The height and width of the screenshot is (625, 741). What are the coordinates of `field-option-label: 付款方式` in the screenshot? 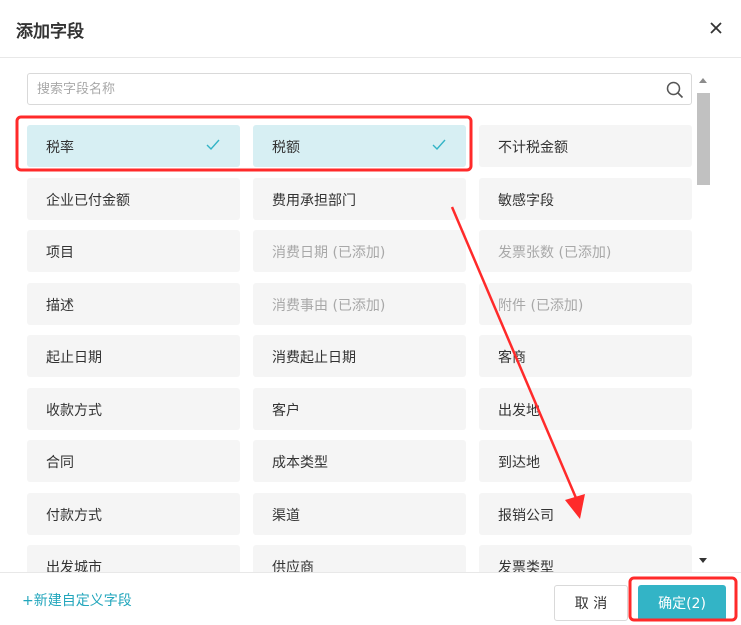 It's located at (74, 516).